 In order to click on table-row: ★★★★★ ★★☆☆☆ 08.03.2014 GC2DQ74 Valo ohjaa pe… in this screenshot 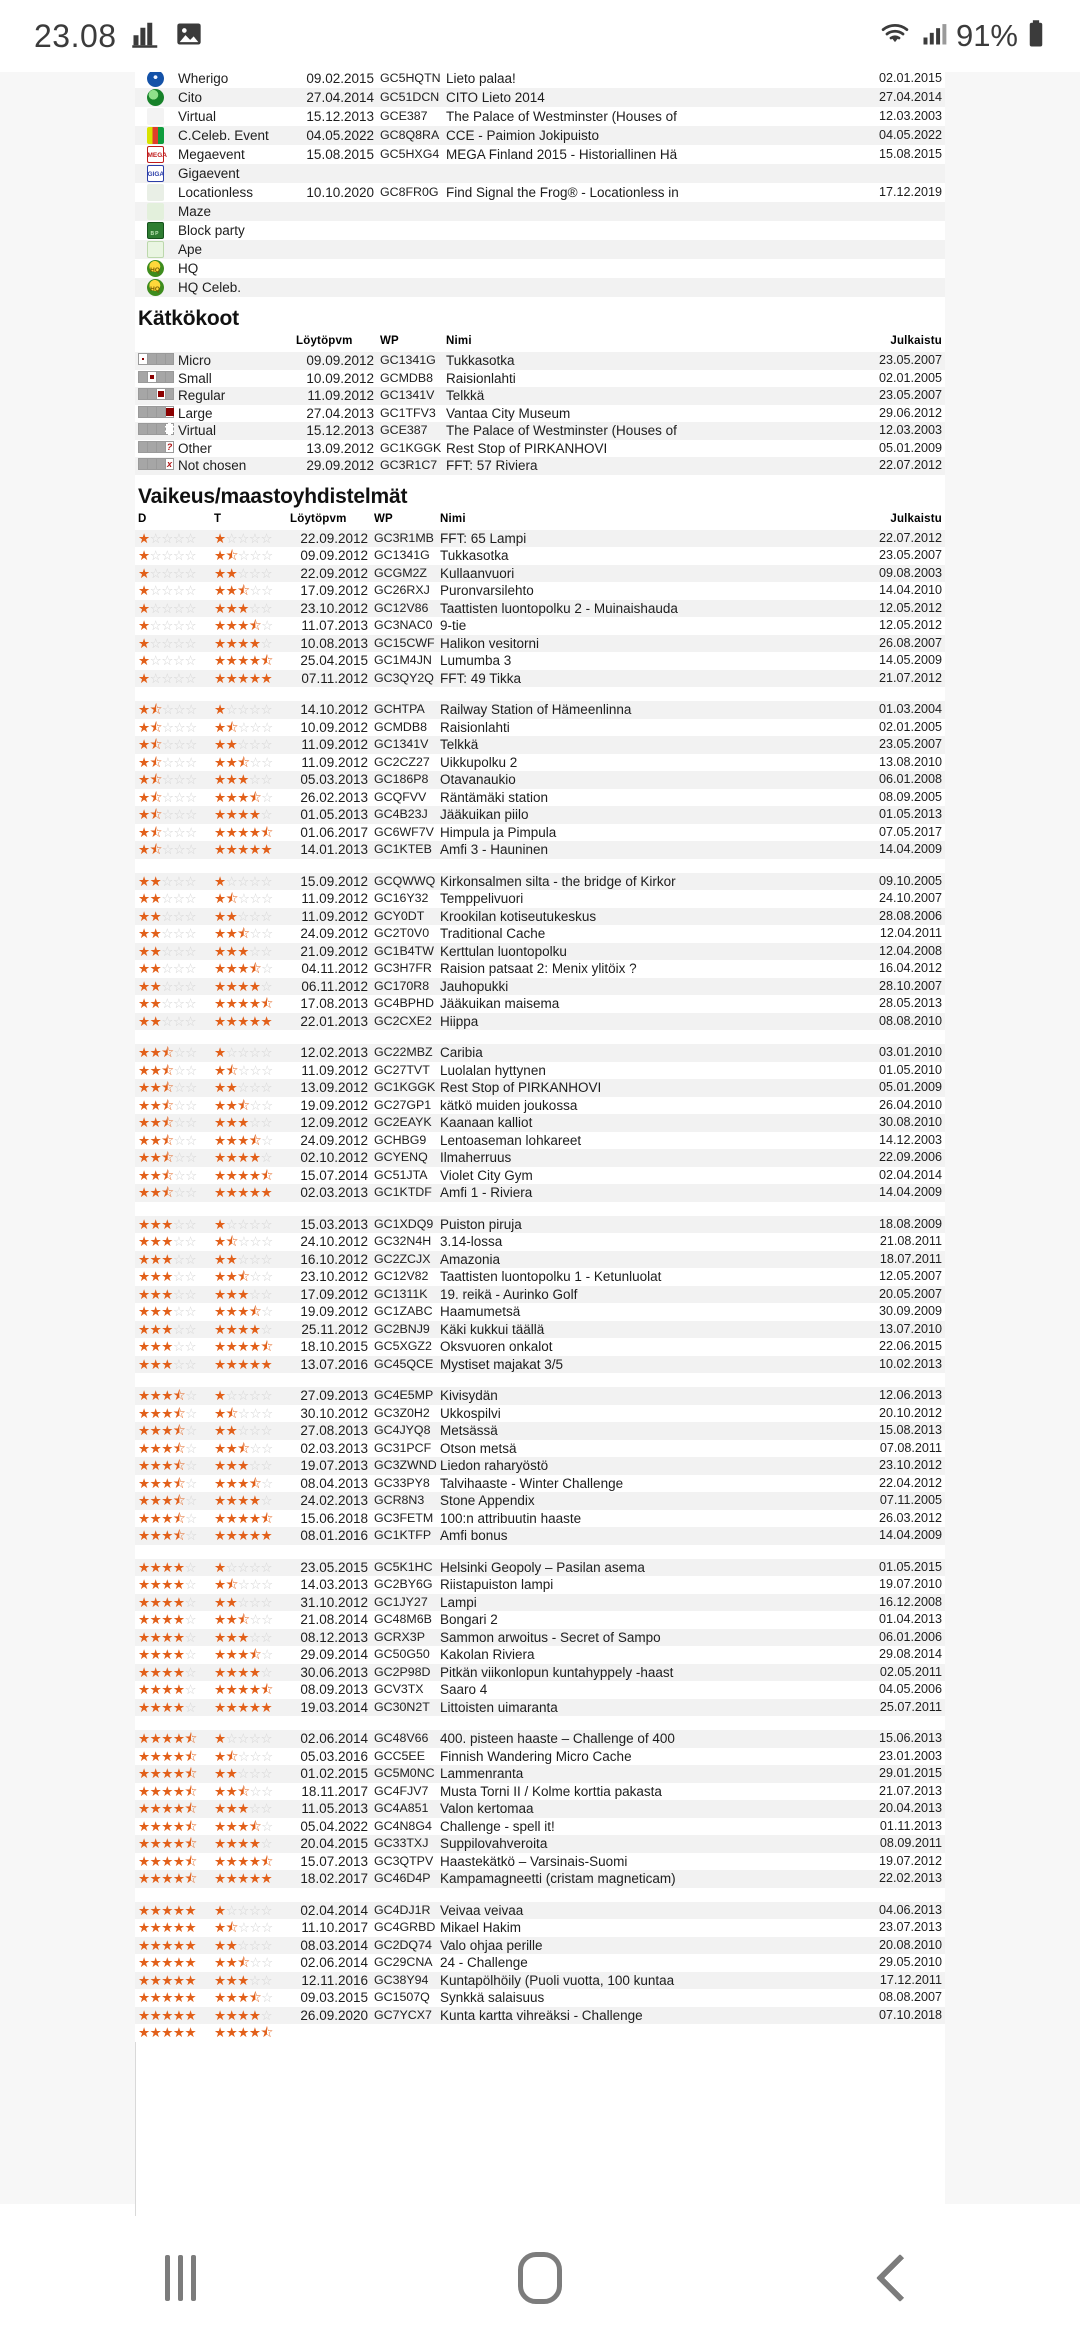, I will do `click(540, 1945)`.